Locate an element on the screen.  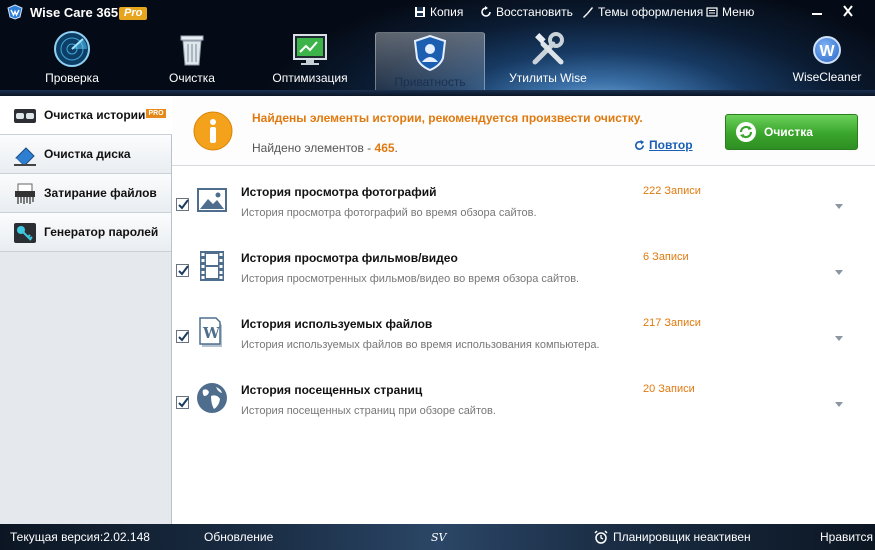
row-count-photos: 222 Записи is located at coordinates (672, 191).